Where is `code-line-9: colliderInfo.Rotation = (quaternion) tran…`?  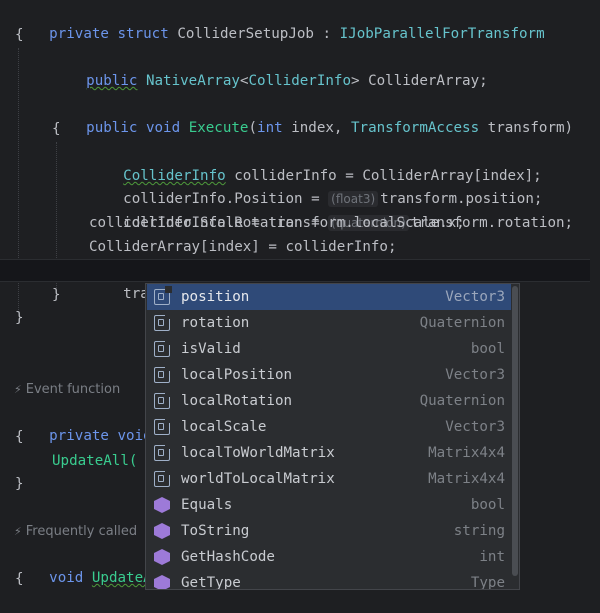
code-line-9: colliderInfo.Rotation = (quaternion) tran… is located at coordinates (344, 210).